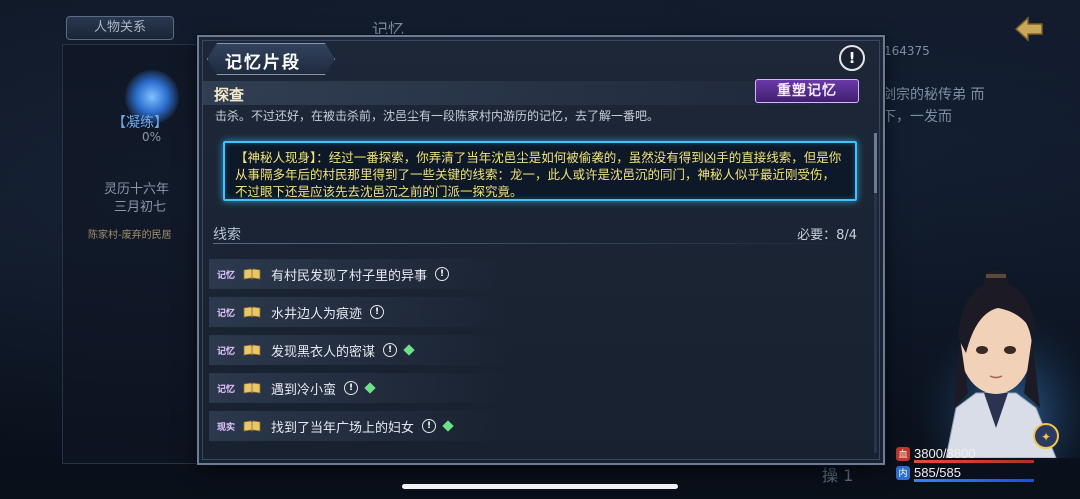  I want to click on dialog-scrollbar, so click(875, 293).